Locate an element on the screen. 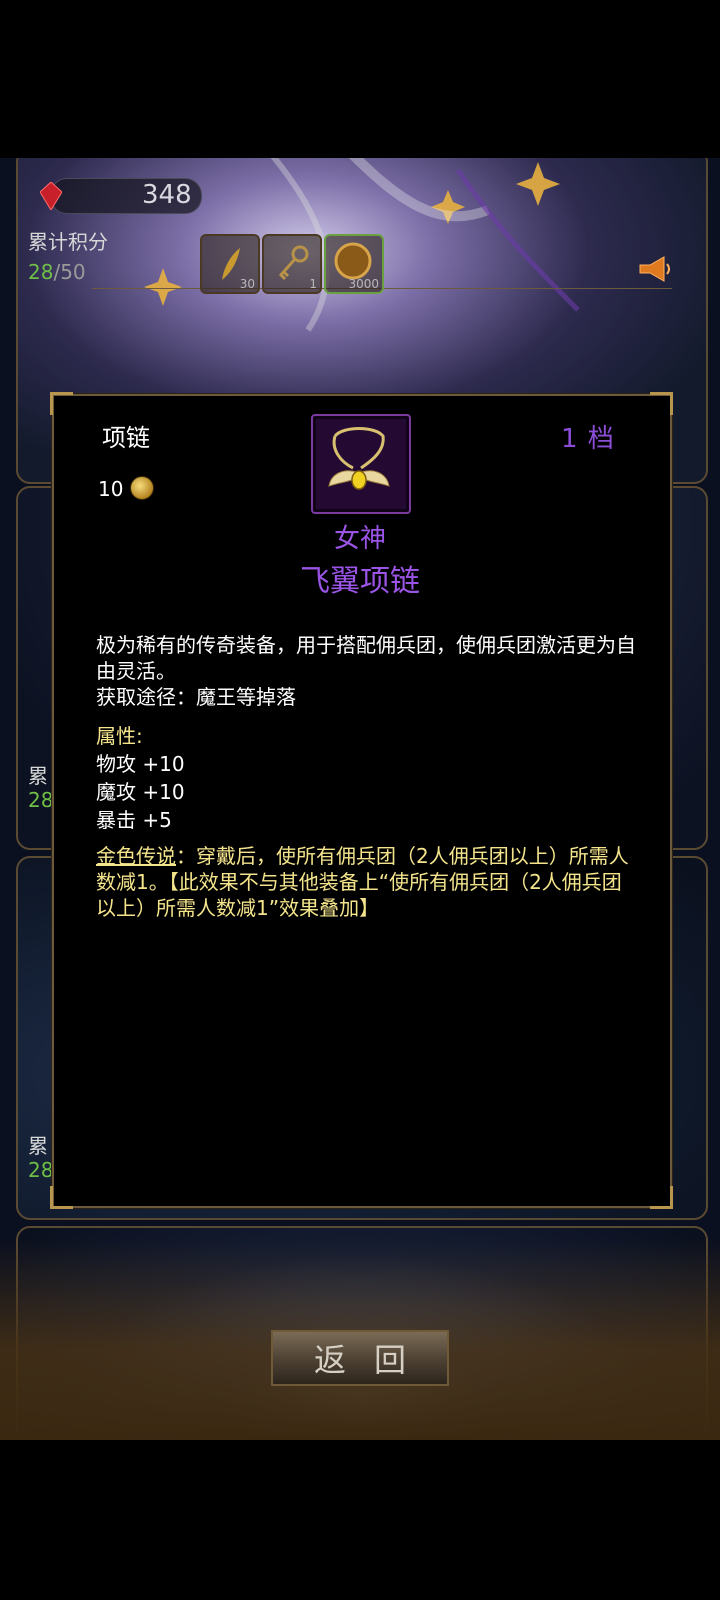 The image size is (720, 1600). tier-label: 1 档 is located at coordinates (588, 439).